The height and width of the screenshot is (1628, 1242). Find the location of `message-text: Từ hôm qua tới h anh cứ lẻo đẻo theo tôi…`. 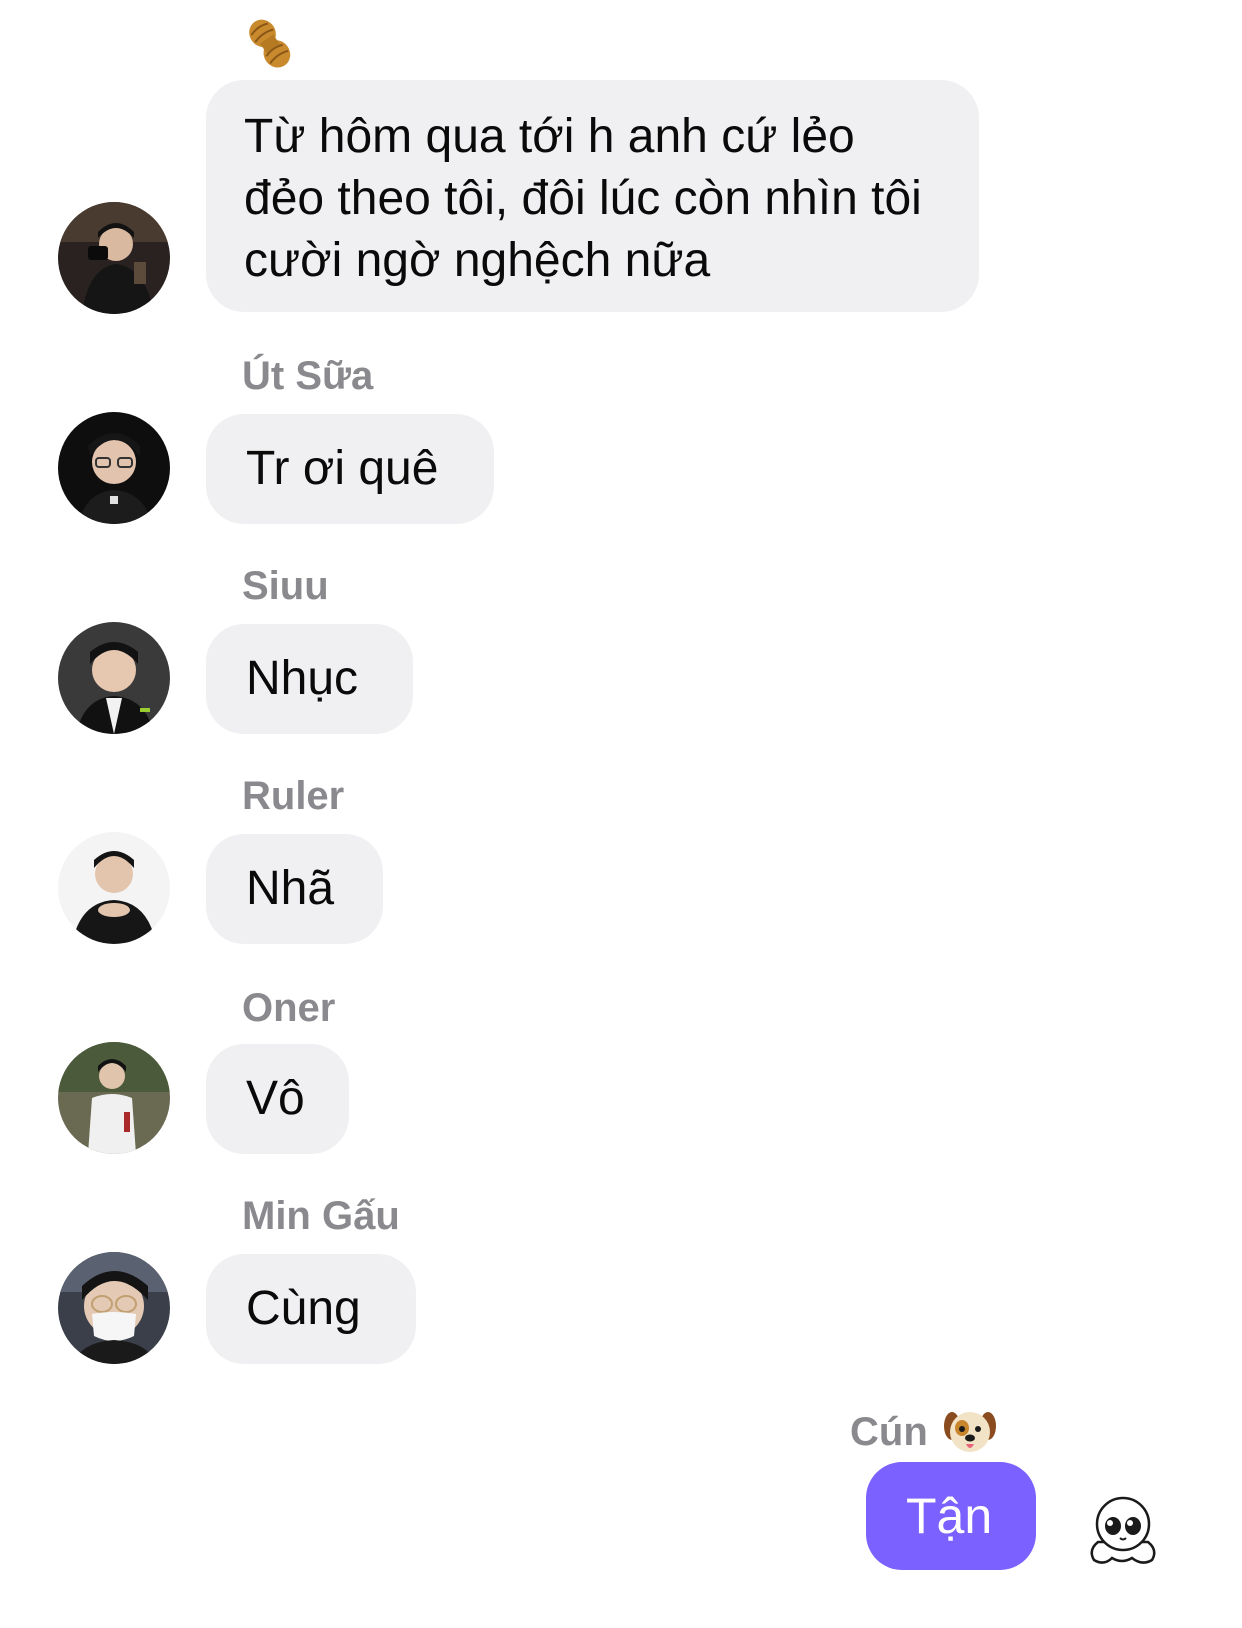

message-text: Từ hôm qua tới h anh cứ lẻo đẻo theo tôi… is located at coordinates (583, 198).